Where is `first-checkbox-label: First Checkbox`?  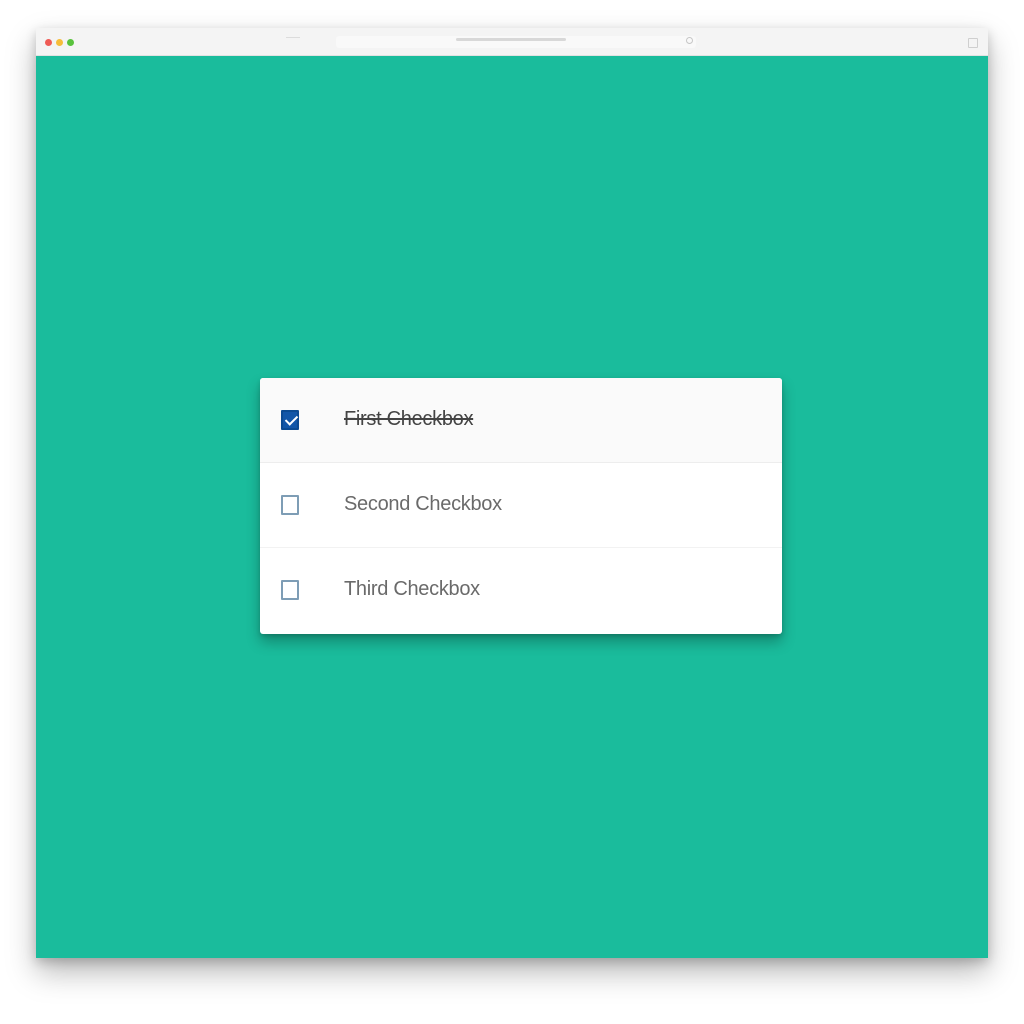 first-checkbox-label: First Checkbox is located at coordinates (408, 419).